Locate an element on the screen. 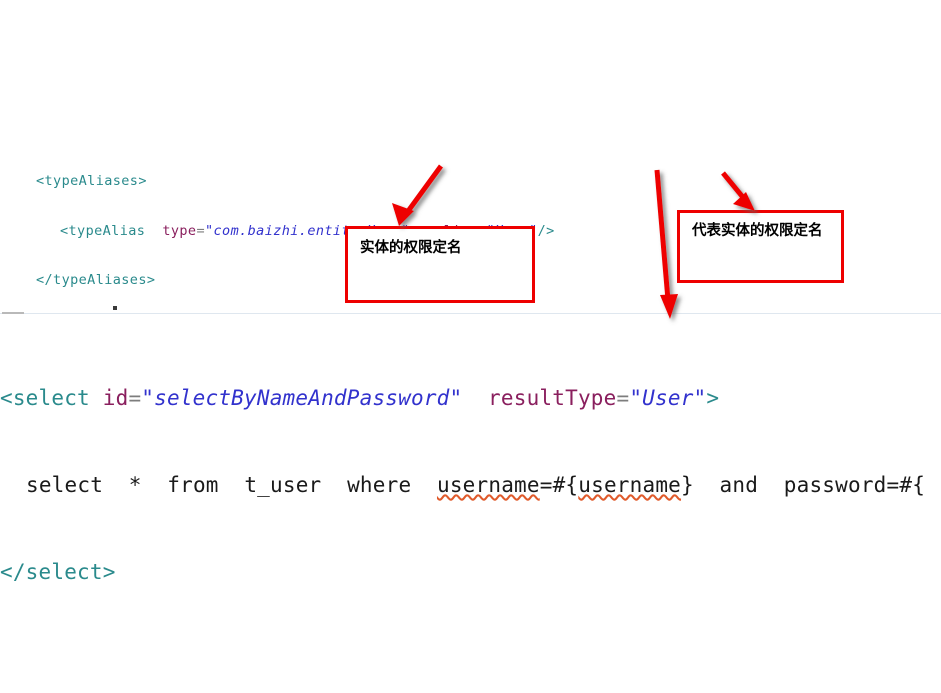 The width and height of the screenshot is (941, 693). stray-mark is located at coordinates (115, 308).